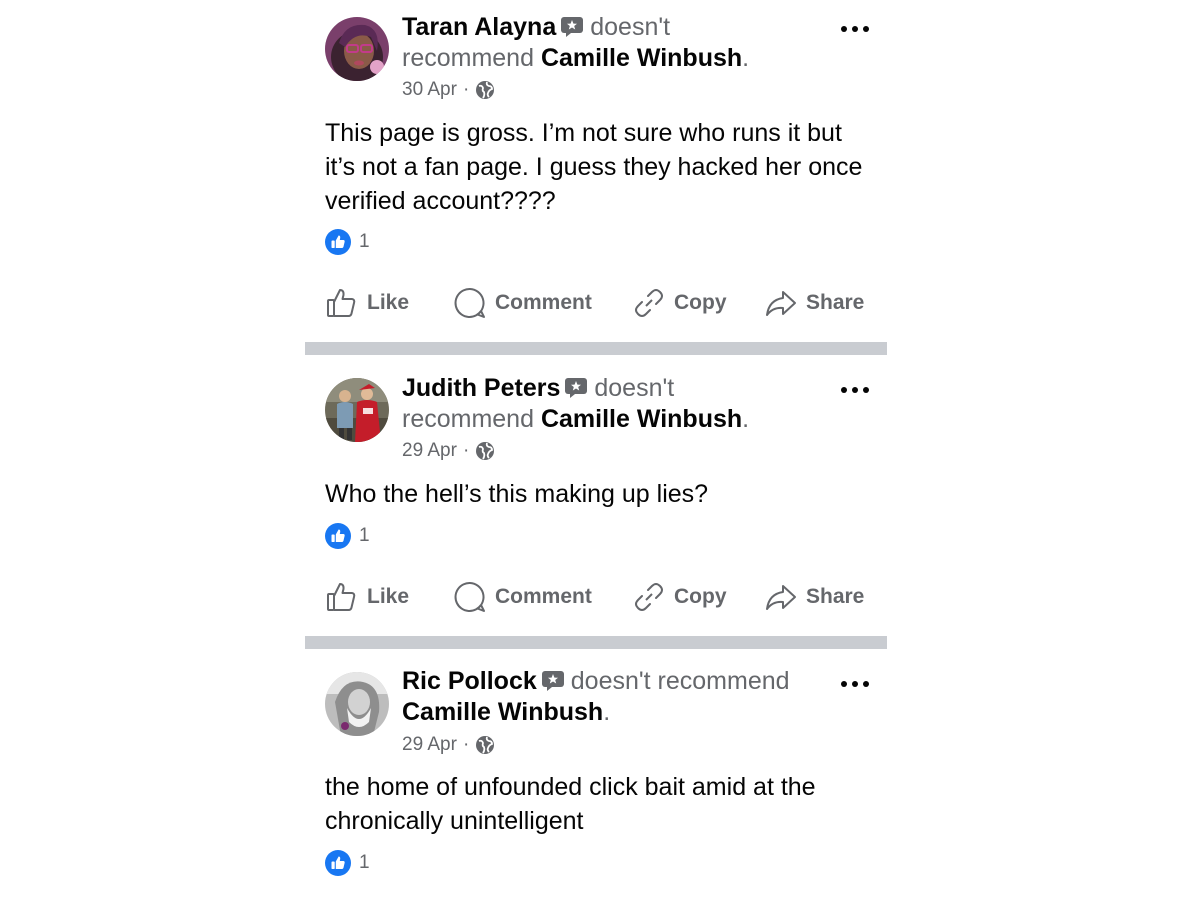 The height and width of the screenshot is (900, 1200). Describe the element at coordinates (469, 681) in the screenshot. I see `author-name: Ric Pollock` at that location.